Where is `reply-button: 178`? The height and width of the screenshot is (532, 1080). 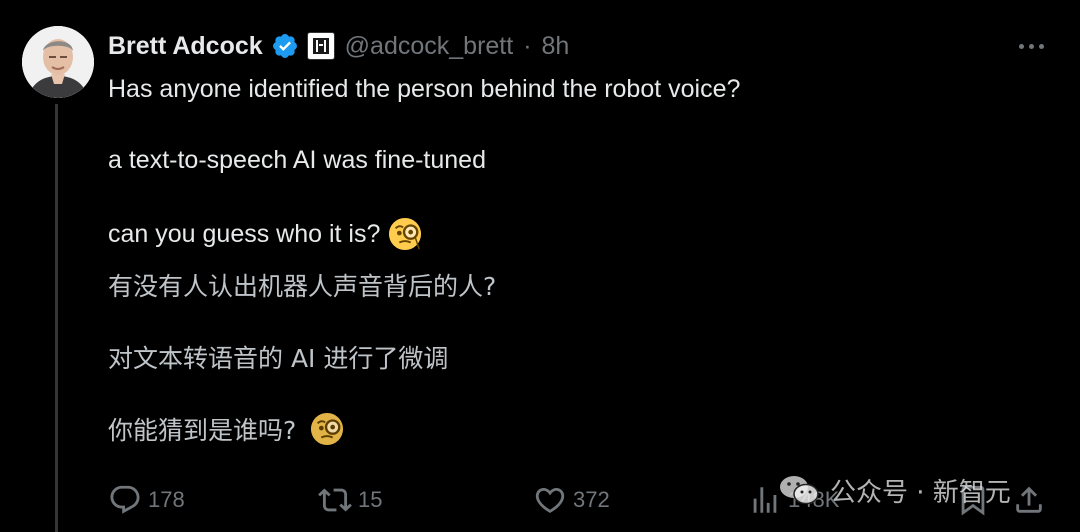 reply-button: 178 is located at coordinates (146, 500).